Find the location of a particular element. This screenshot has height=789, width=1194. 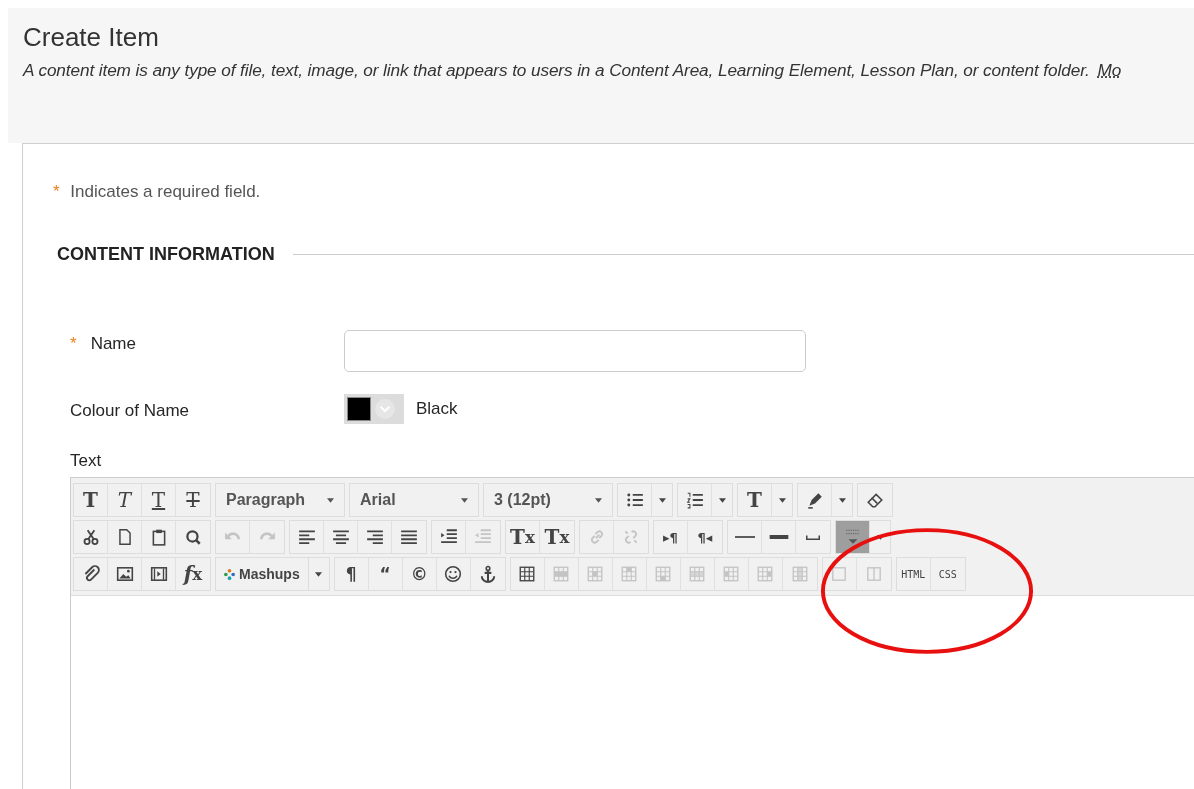

align-center-icon is located at coordinates (340, 537).